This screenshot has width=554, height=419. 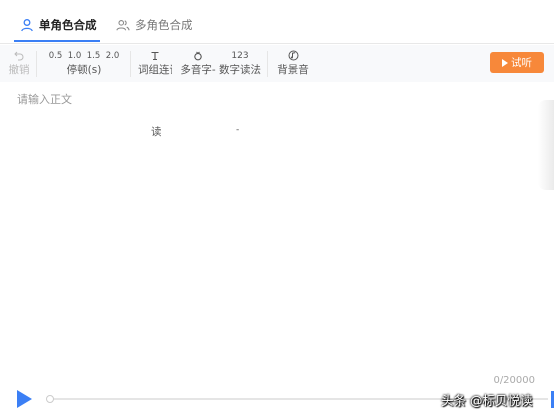 I want to click on tab-single-role: 单角色合成, so click(x=58, y=25).